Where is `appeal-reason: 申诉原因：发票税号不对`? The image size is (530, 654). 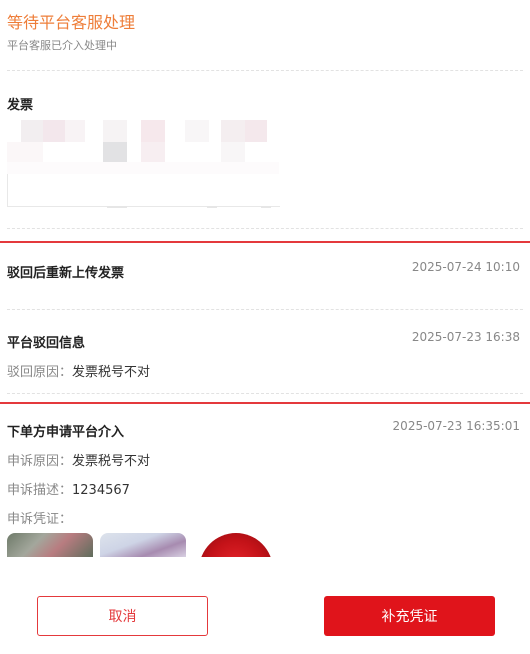
appeal-reason: 申诉原因：发票税号不对 is located at coordinates (78, 459).